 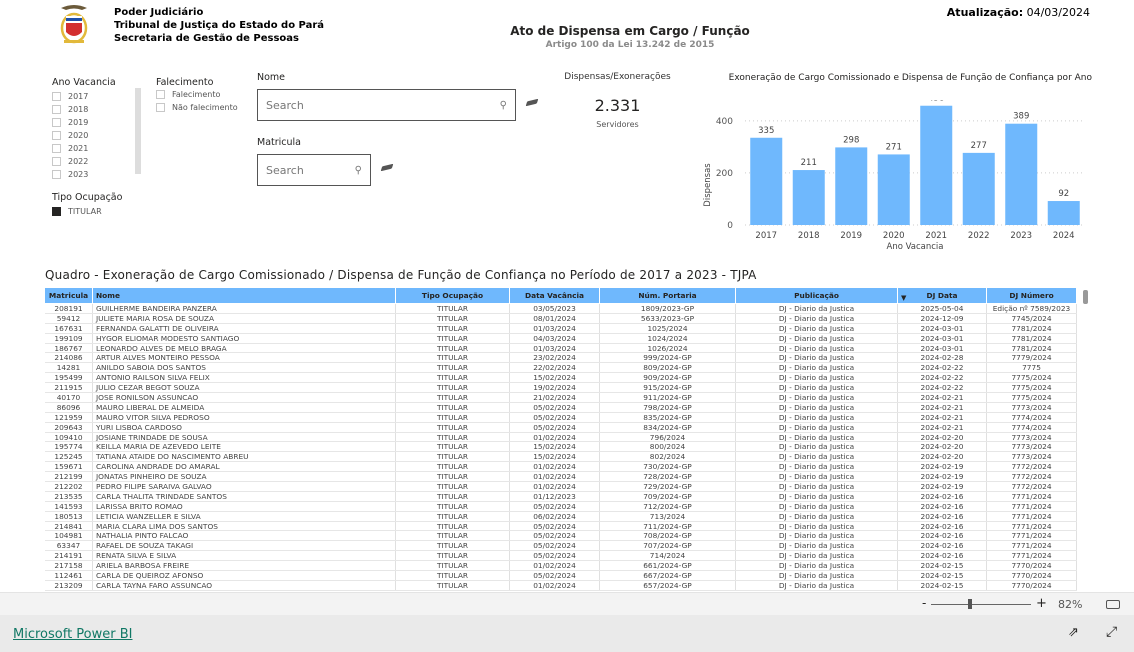 I want to click on column-header: Nome, so click(x=244, y=295).